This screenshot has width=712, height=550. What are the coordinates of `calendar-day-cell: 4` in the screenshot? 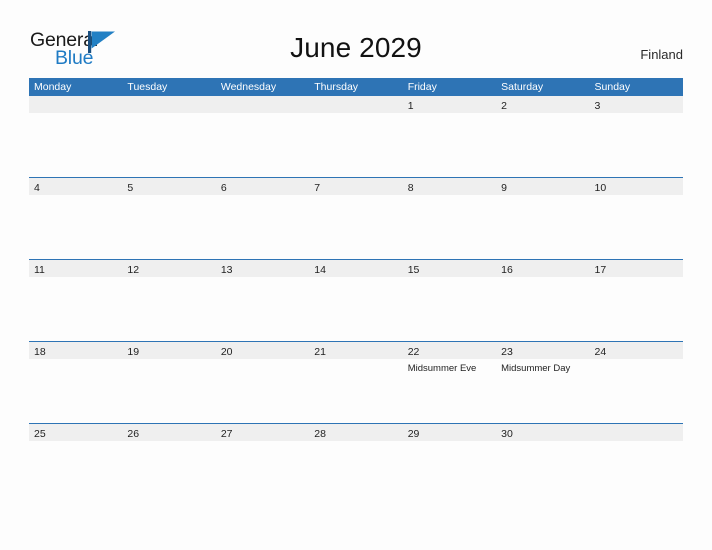 It's located at (76, 218).